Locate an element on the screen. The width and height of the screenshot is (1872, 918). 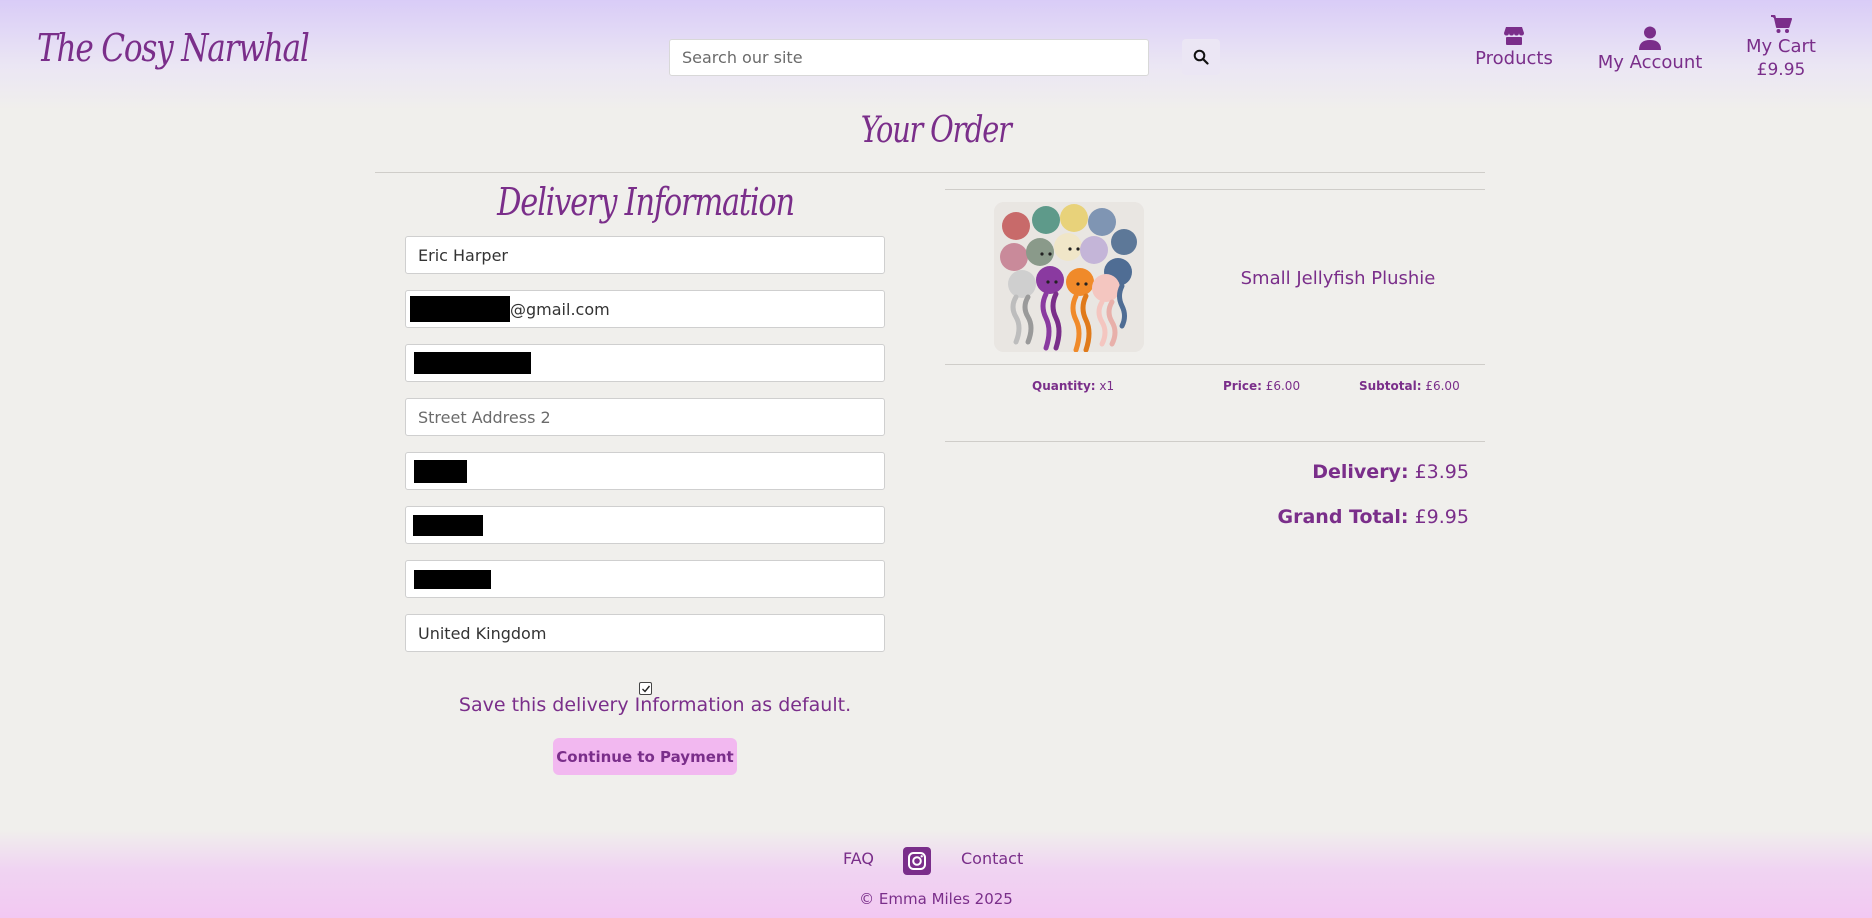
product-image is located at coordinates (1069, 277).